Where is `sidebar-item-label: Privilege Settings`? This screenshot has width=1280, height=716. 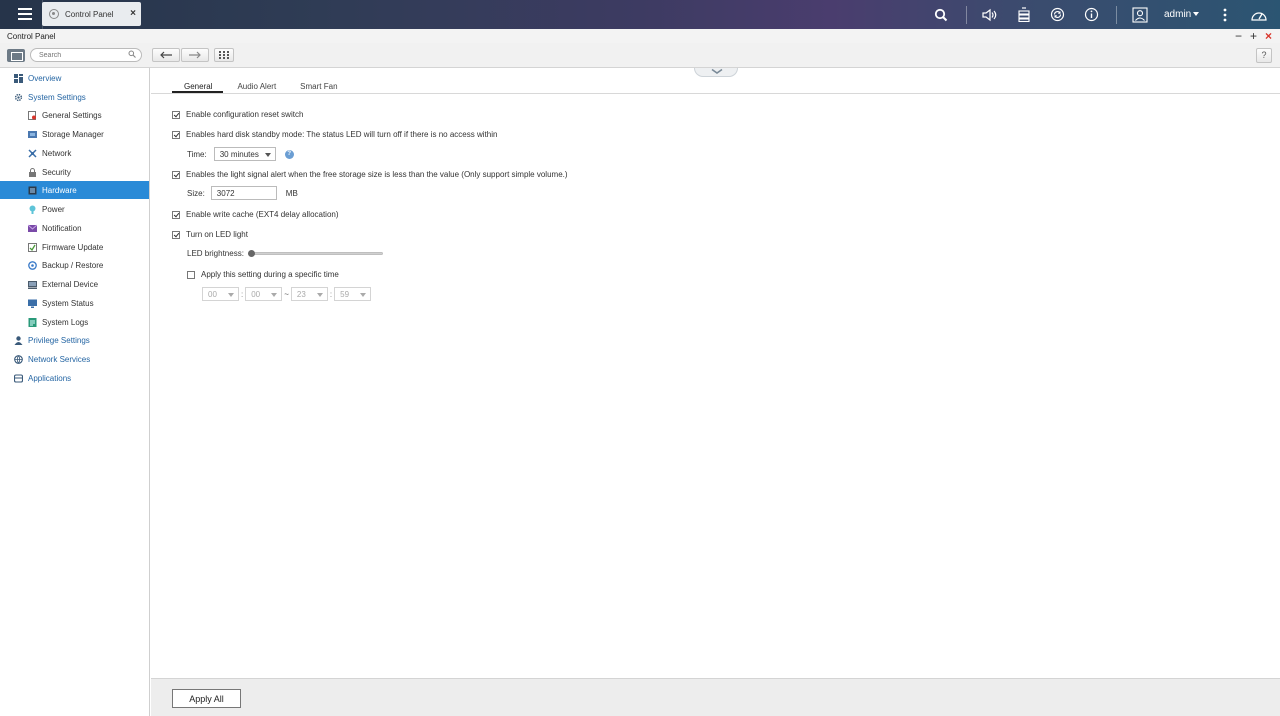 sidebar-item-label: Privilege Settings is located at coordinates (59, 340).